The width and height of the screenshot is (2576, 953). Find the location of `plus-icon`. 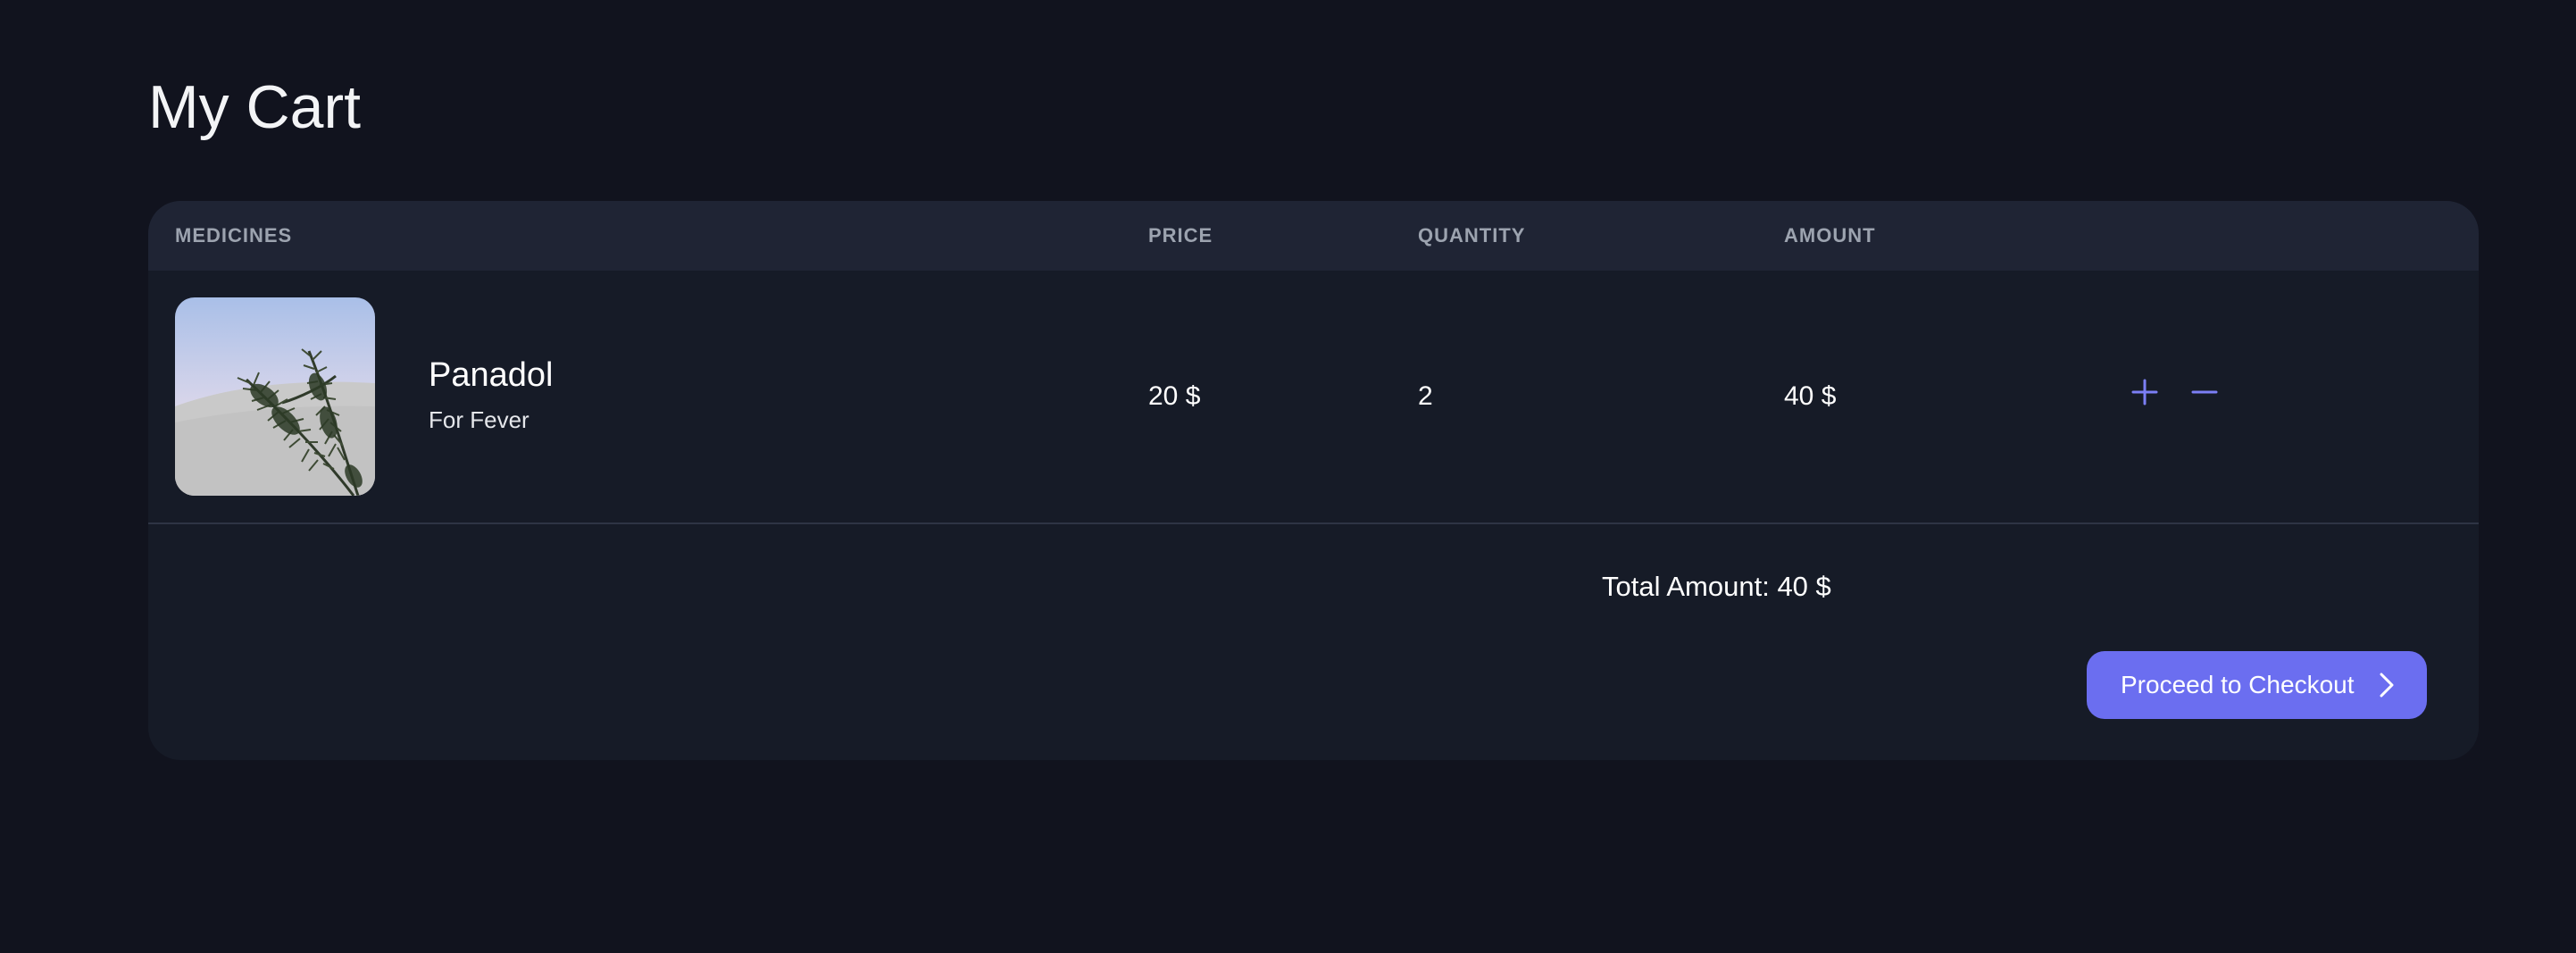

plus-icon is located at coordinates (2144, 394).